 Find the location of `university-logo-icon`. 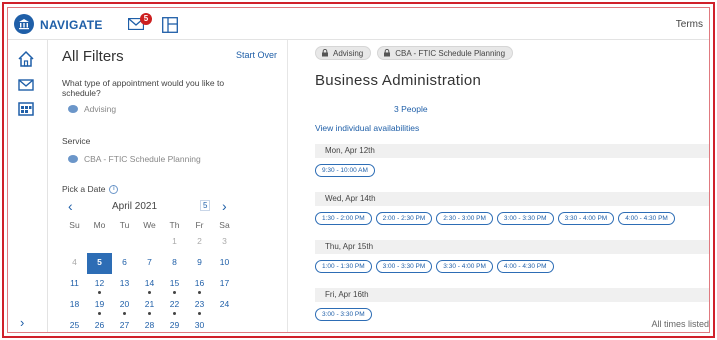

university-logo-icon is located at coordinates (24, 24).